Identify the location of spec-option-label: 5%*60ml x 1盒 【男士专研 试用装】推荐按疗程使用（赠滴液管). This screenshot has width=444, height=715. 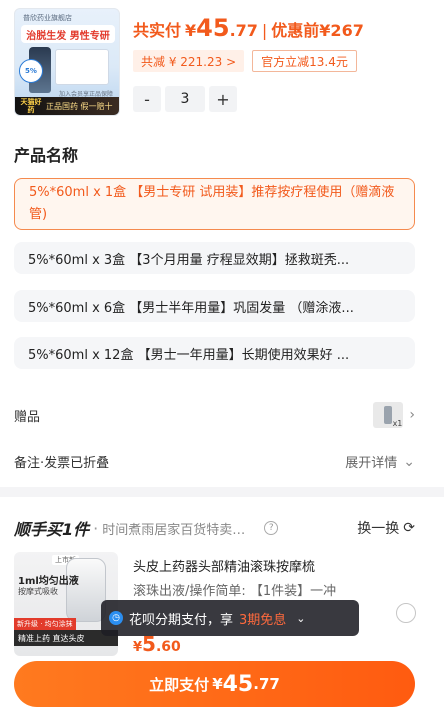
(212, 203).